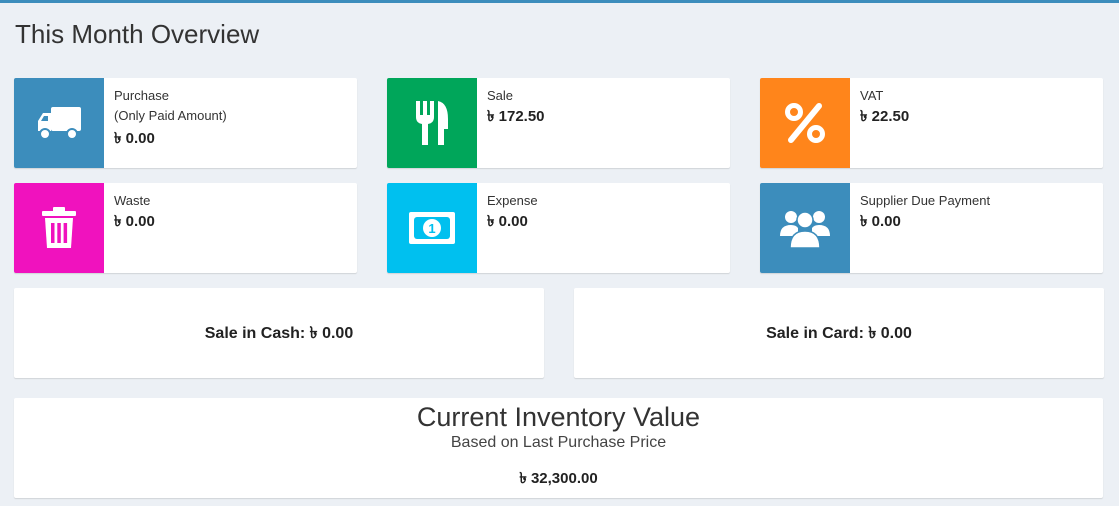 Image resolution: width=1119 pixels, height=506 pixels. I want to click on vat-value: ৳ 22.50, so click(885, 116).